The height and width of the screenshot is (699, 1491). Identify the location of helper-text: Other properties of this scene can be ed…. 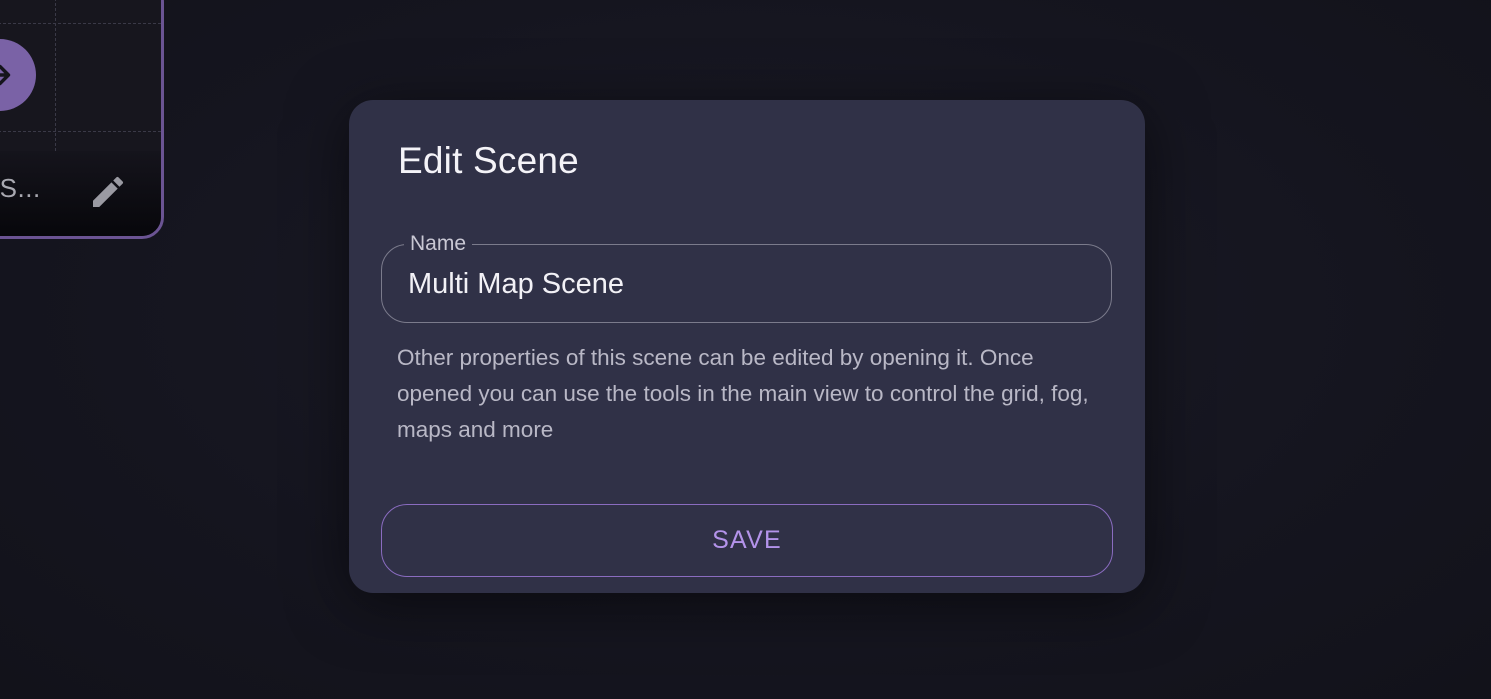
(743, 393).